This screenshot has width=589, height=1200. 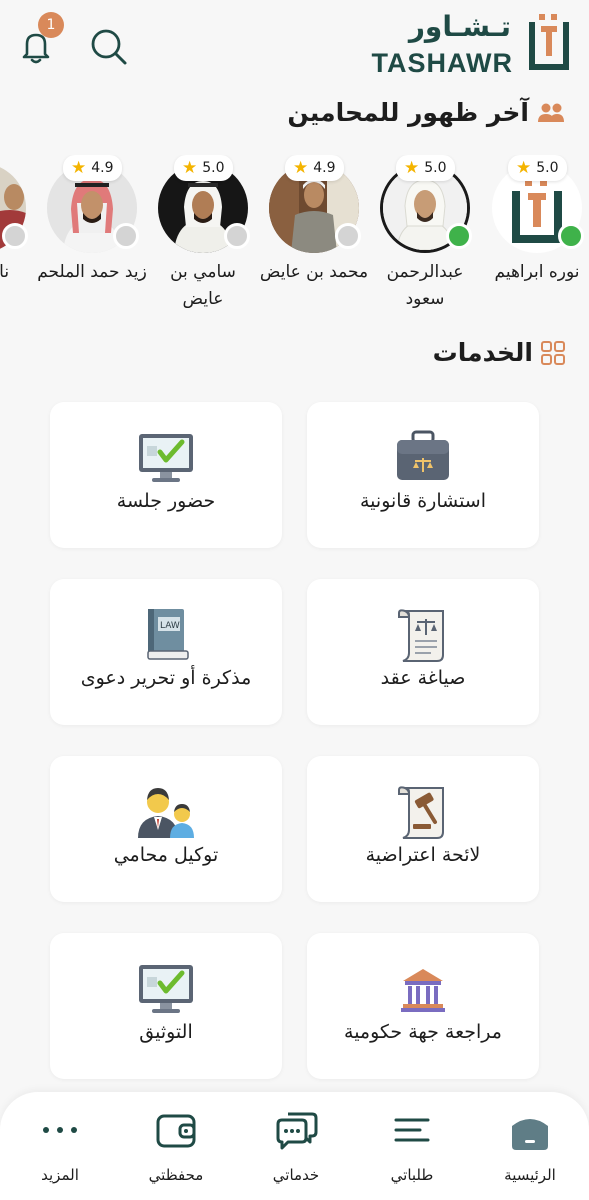 I want to click on briefcase-icon, so click(x=423, y=455).